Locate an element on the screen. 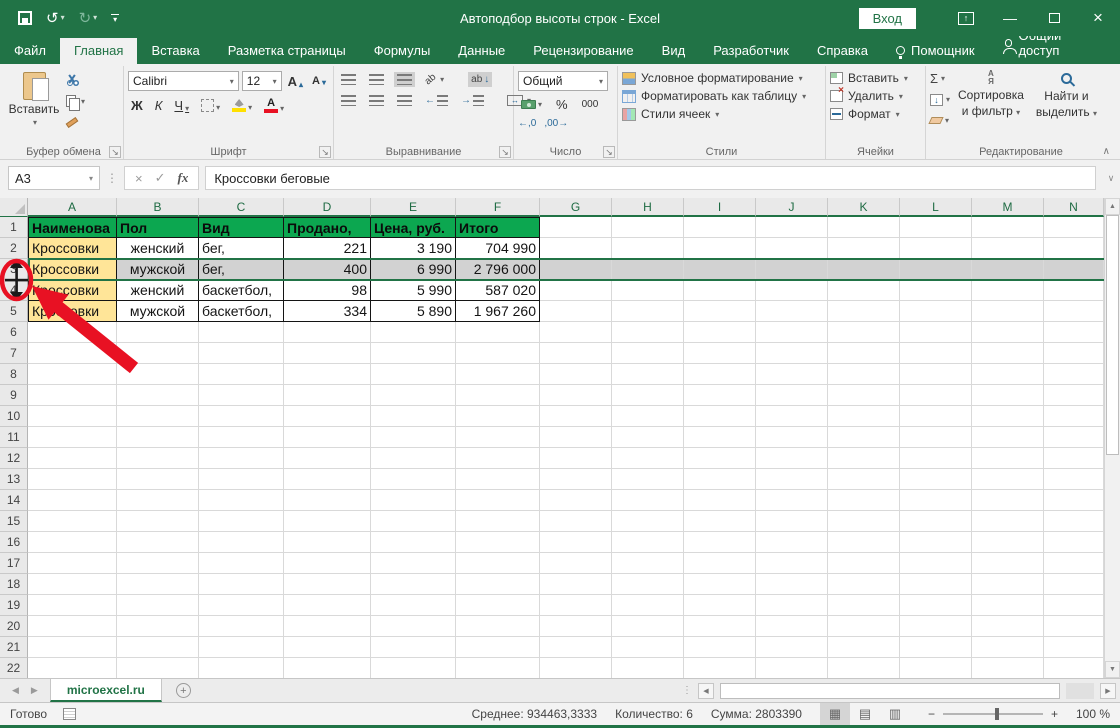 The width and height of the screenshot is (1120, 728). cell-J2 is located at coordinates (792, 248).